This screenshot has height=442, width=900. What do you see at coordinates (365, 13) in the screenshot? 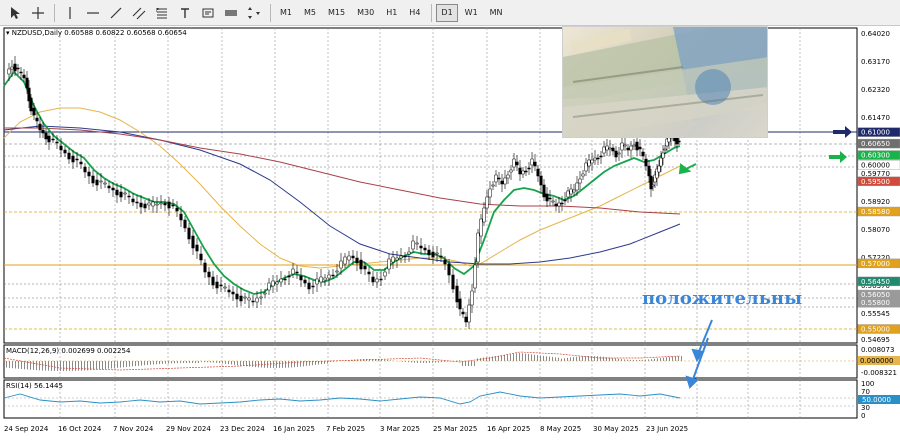
I see `timeframe-m30: M30` at bounding box center [365, 13].